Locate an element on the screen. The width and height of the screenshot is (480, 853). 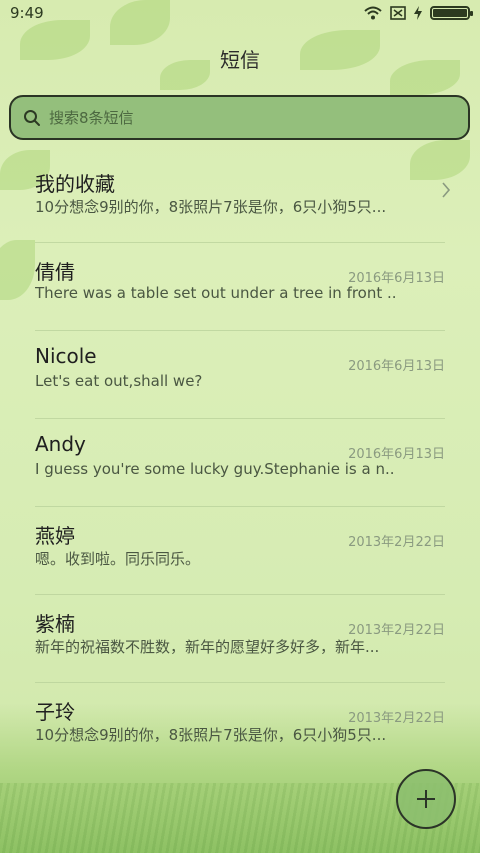
plus-icon is located at coordinates (426, 799).